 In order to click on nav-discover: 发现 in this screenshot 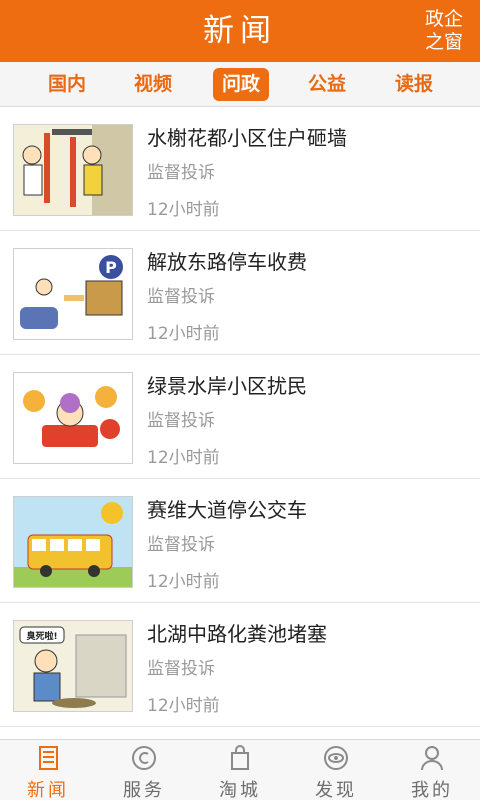, I will do `click(336, 770)`.